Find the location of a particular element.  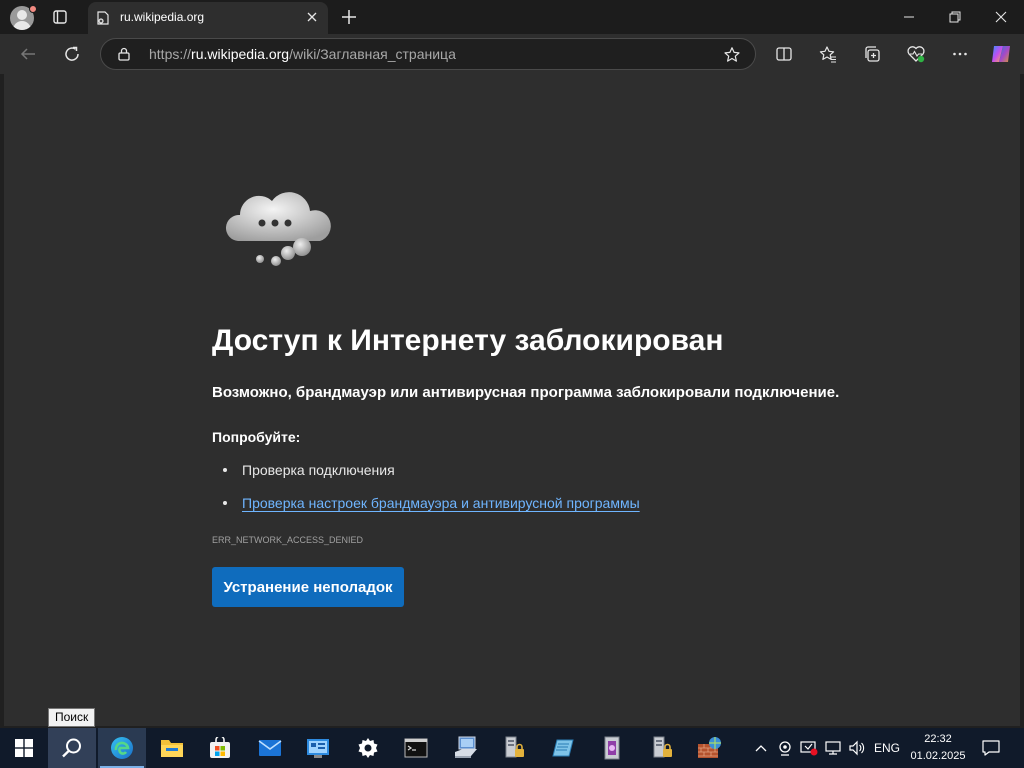

error-code: ERR_NETWORK_ACCESS_DENIED is located at coordinates (288, 540).